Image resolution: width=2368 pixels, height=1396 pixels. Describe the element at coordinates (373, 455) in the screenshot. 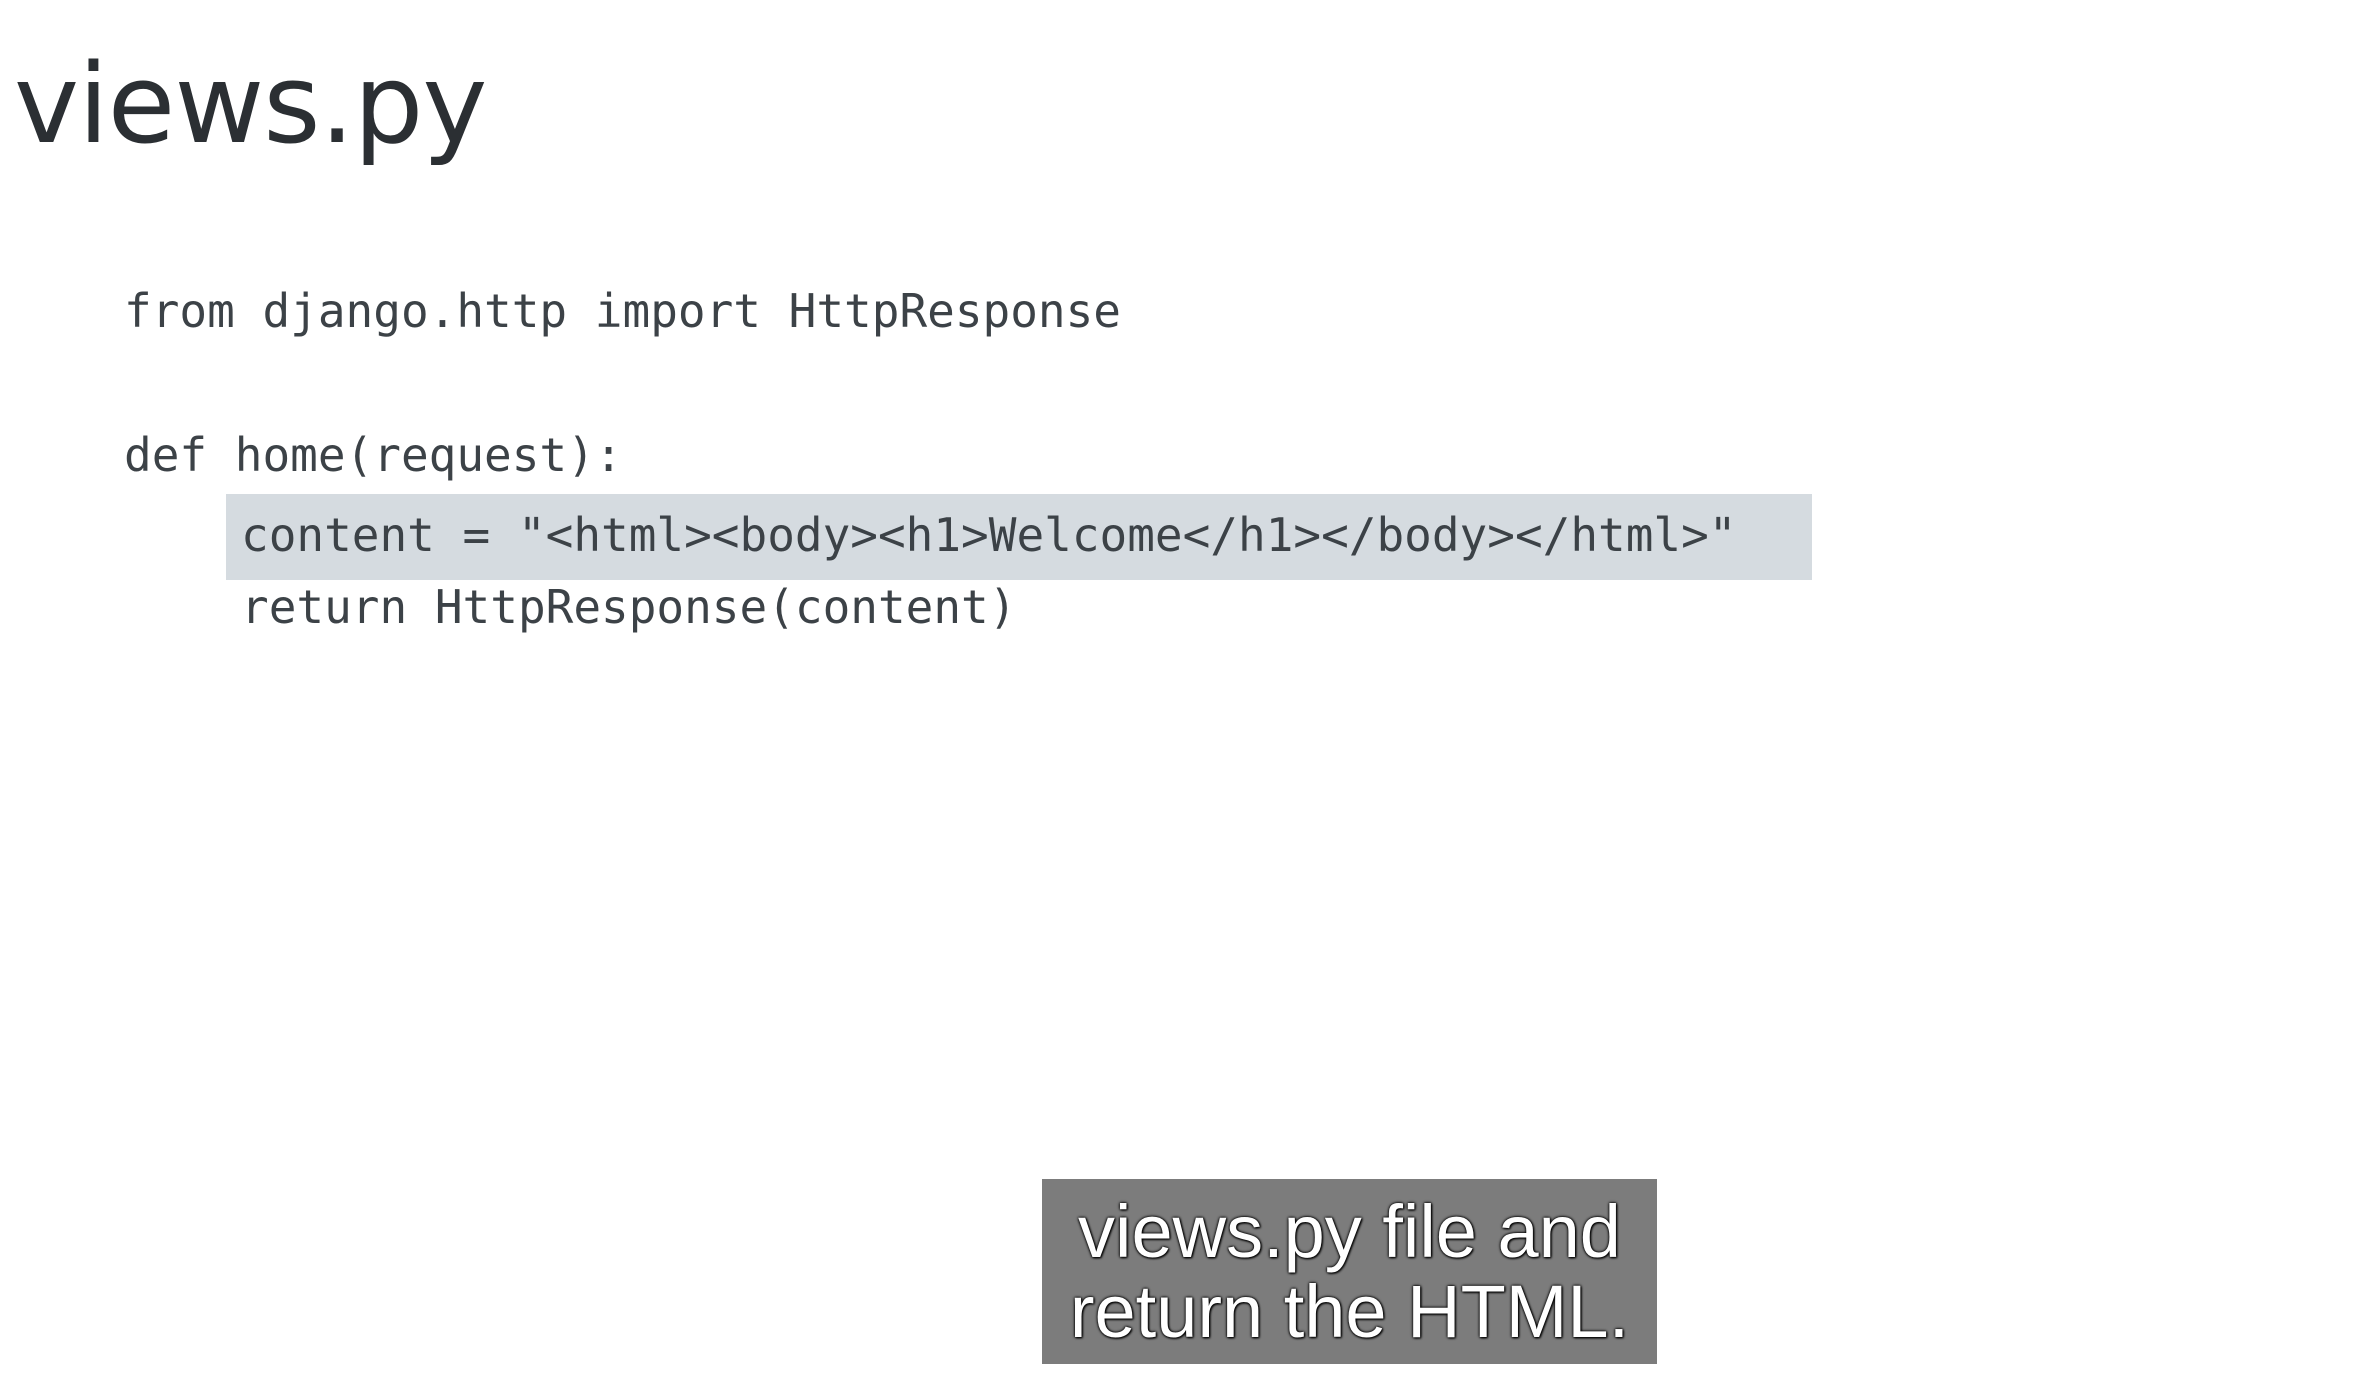

I see `code-line-def: def home(request):` at that location.